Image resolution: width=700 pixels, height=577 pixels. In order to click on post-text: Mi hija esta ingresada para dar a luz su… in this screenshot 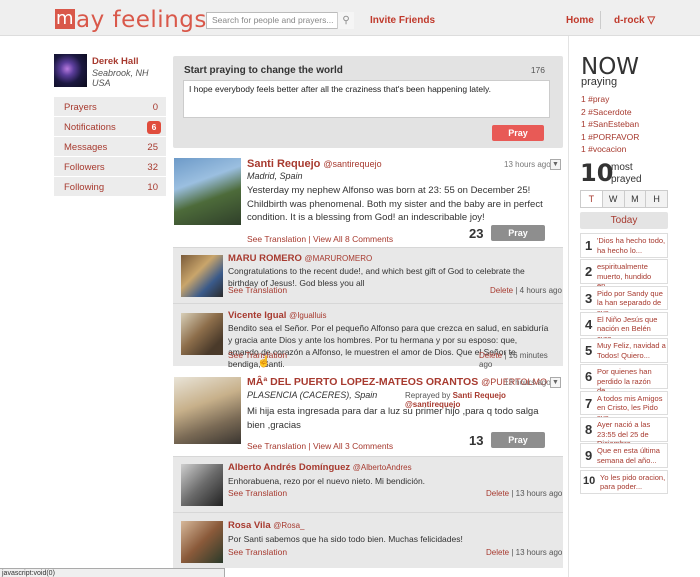, I will do `click(393, 418)`.